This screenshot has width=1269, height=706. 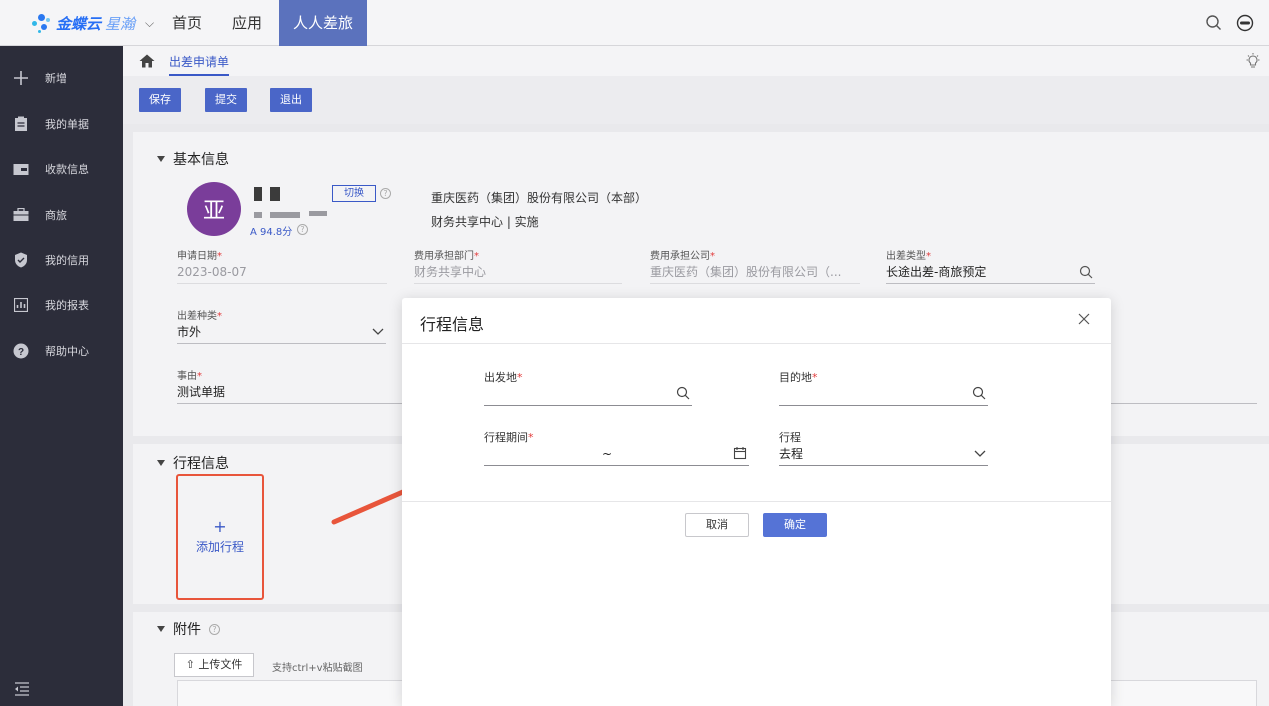 I want to click on sidebar-item-my-credit: 我的信用, so click(x=61, y=260).